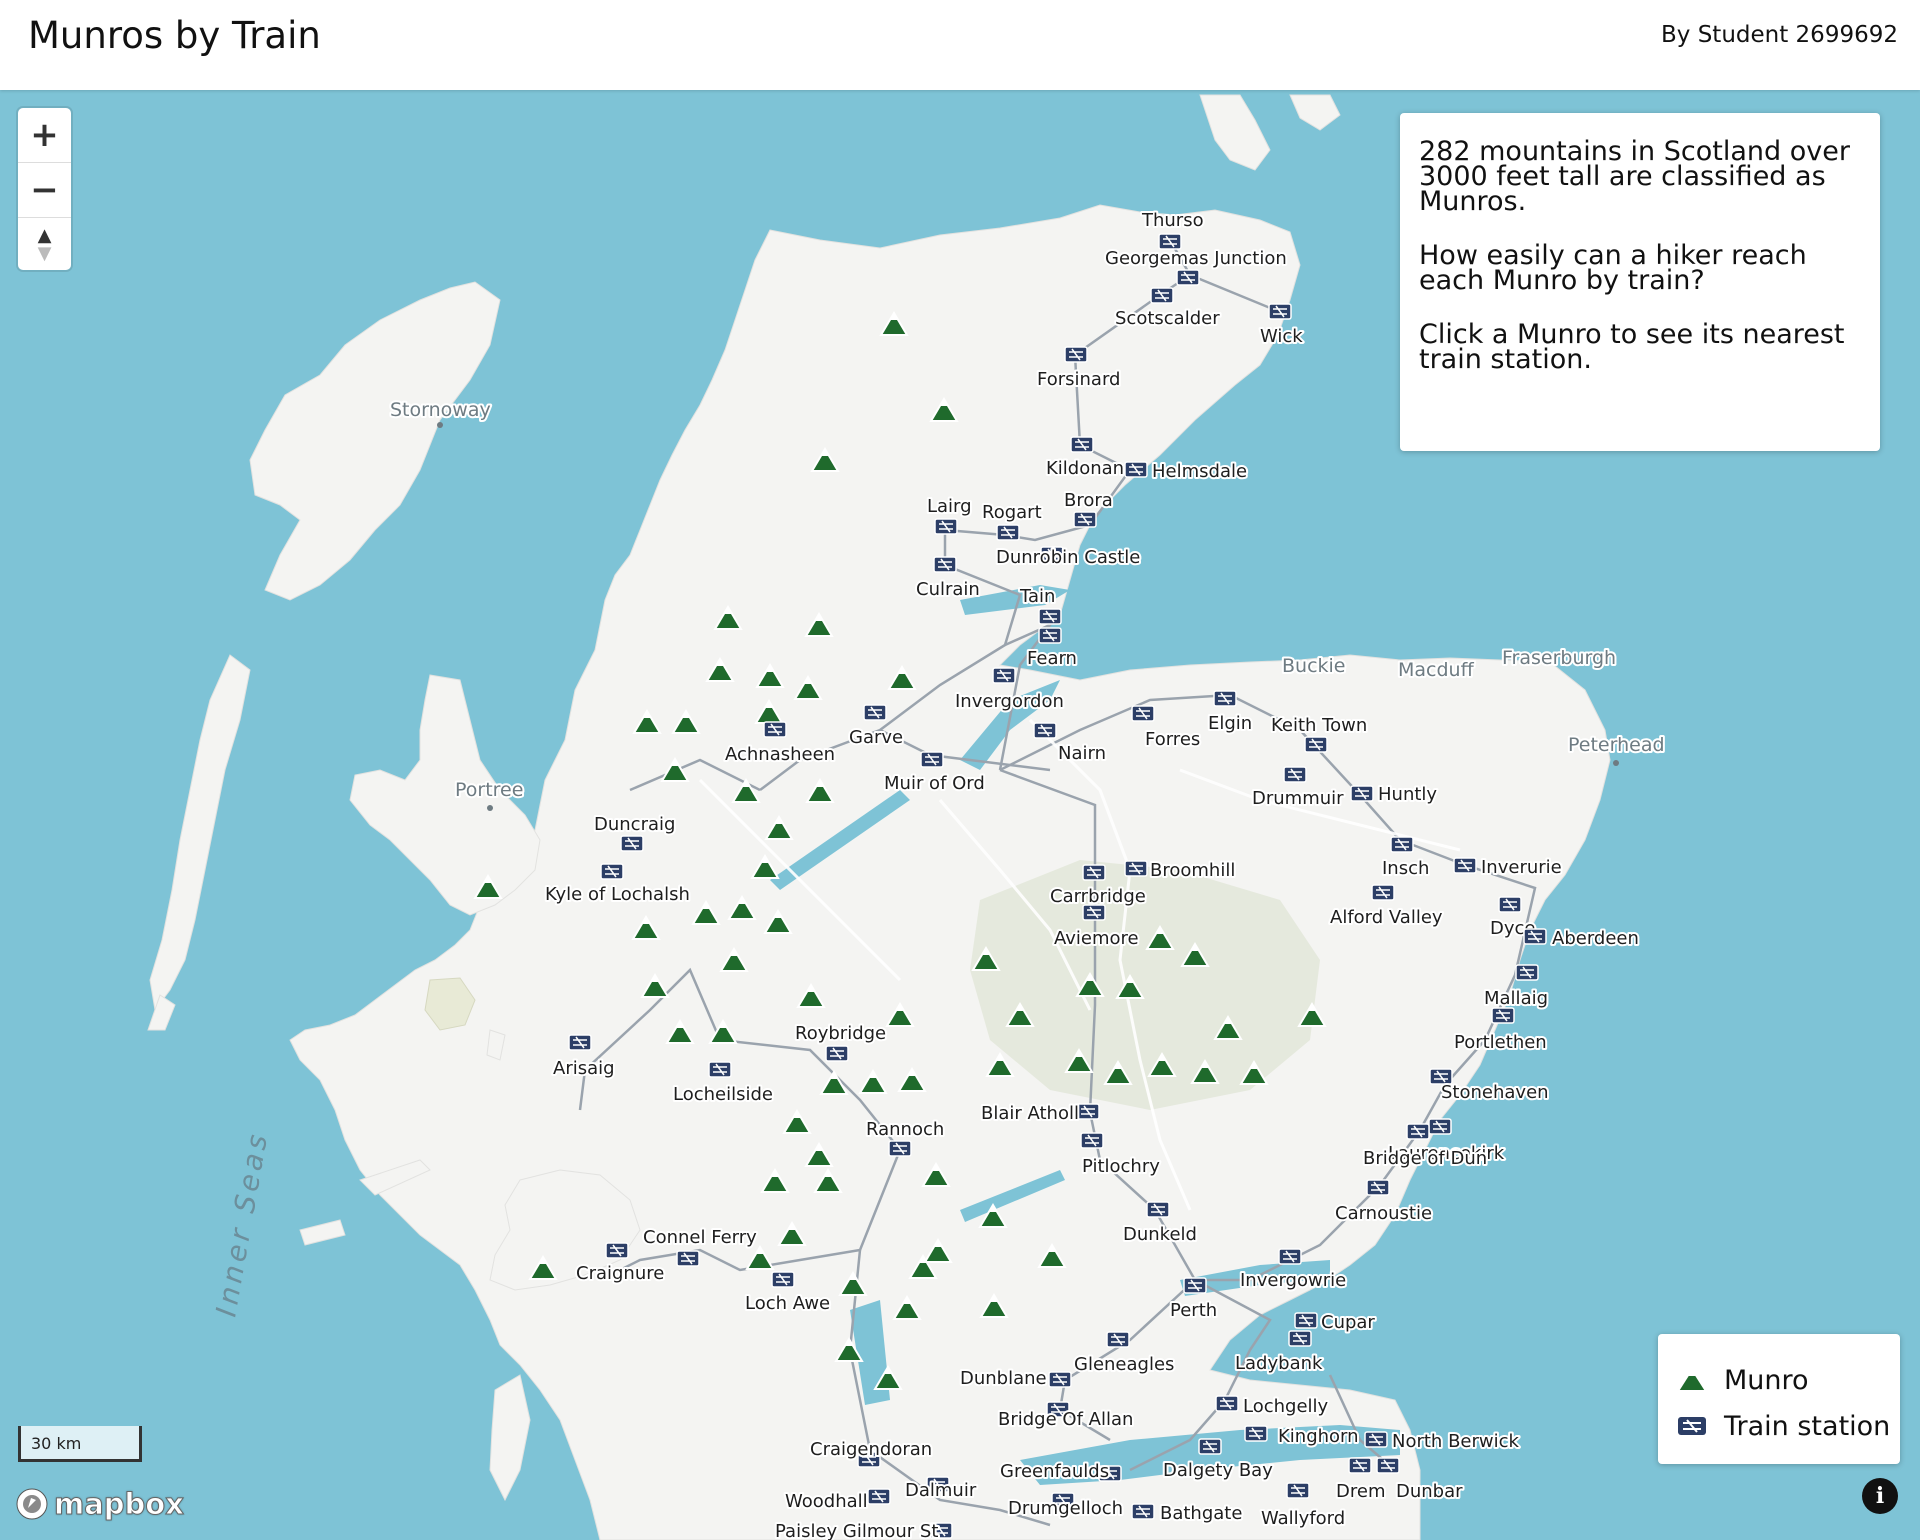 Image resolution: width=1920 pixels, height=1540 pixels. I want to click on station-label: Pitlochry, so click(1121, 1166).